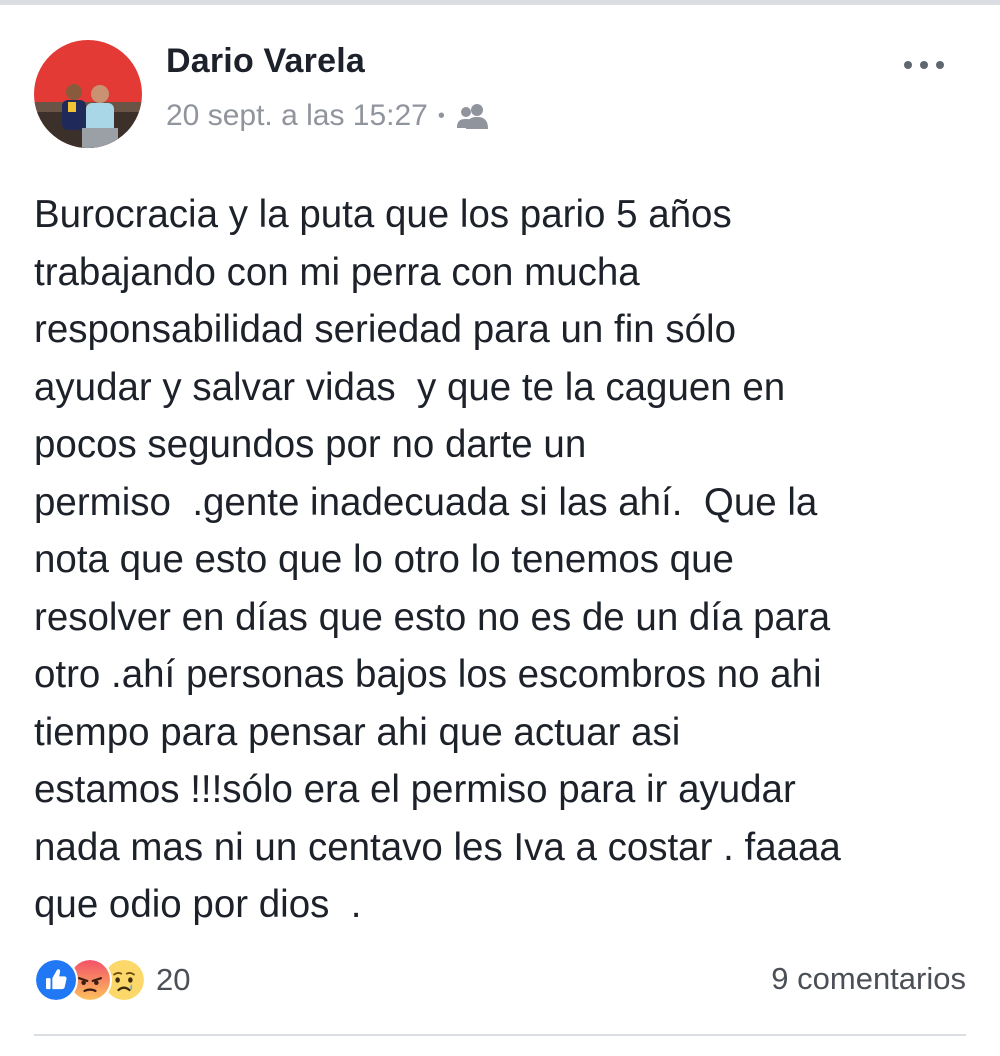 Image resolution: width=1000 pixels, height=1056 pixels. I want to click on author-name: Dario Varela, so click(265, 61).